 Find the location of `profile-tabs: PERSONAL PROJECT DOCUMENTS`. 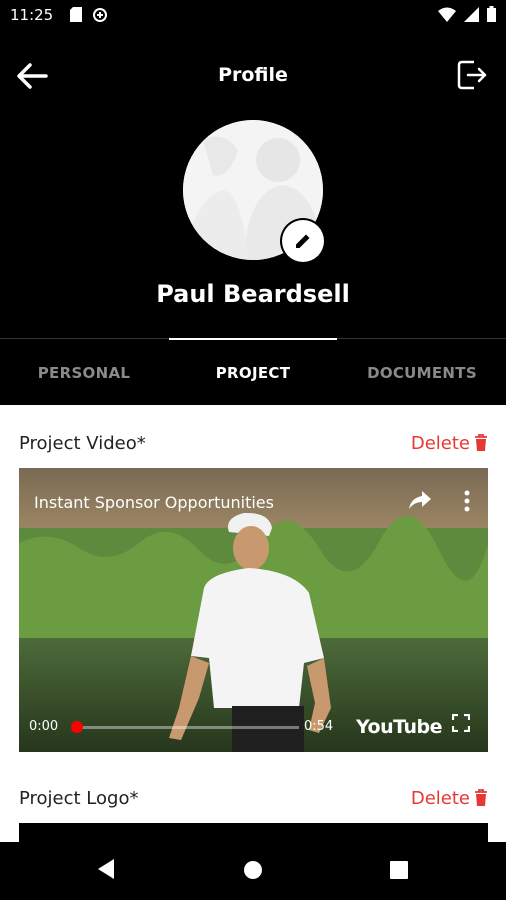

profile-tabs: PERSONAL PROJECT DOCUMENTS is located at coordinates (253, 372).